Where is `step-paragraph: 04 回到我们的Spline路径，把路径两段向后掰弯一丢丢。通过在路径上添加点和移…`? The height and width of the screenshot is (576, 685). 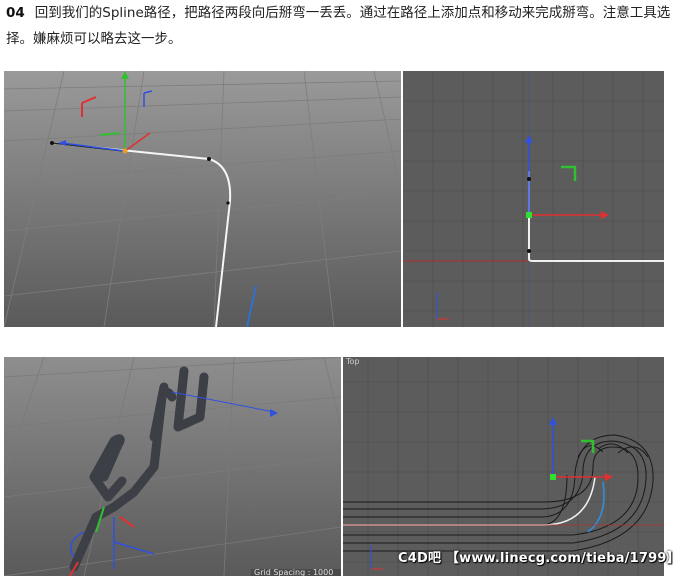
step-paragraph: 04 回到我们的Spline路径，把路径两段向后掰弯一丢丢。通过在路径上添加点和移… is located at coordinates (341, 26).